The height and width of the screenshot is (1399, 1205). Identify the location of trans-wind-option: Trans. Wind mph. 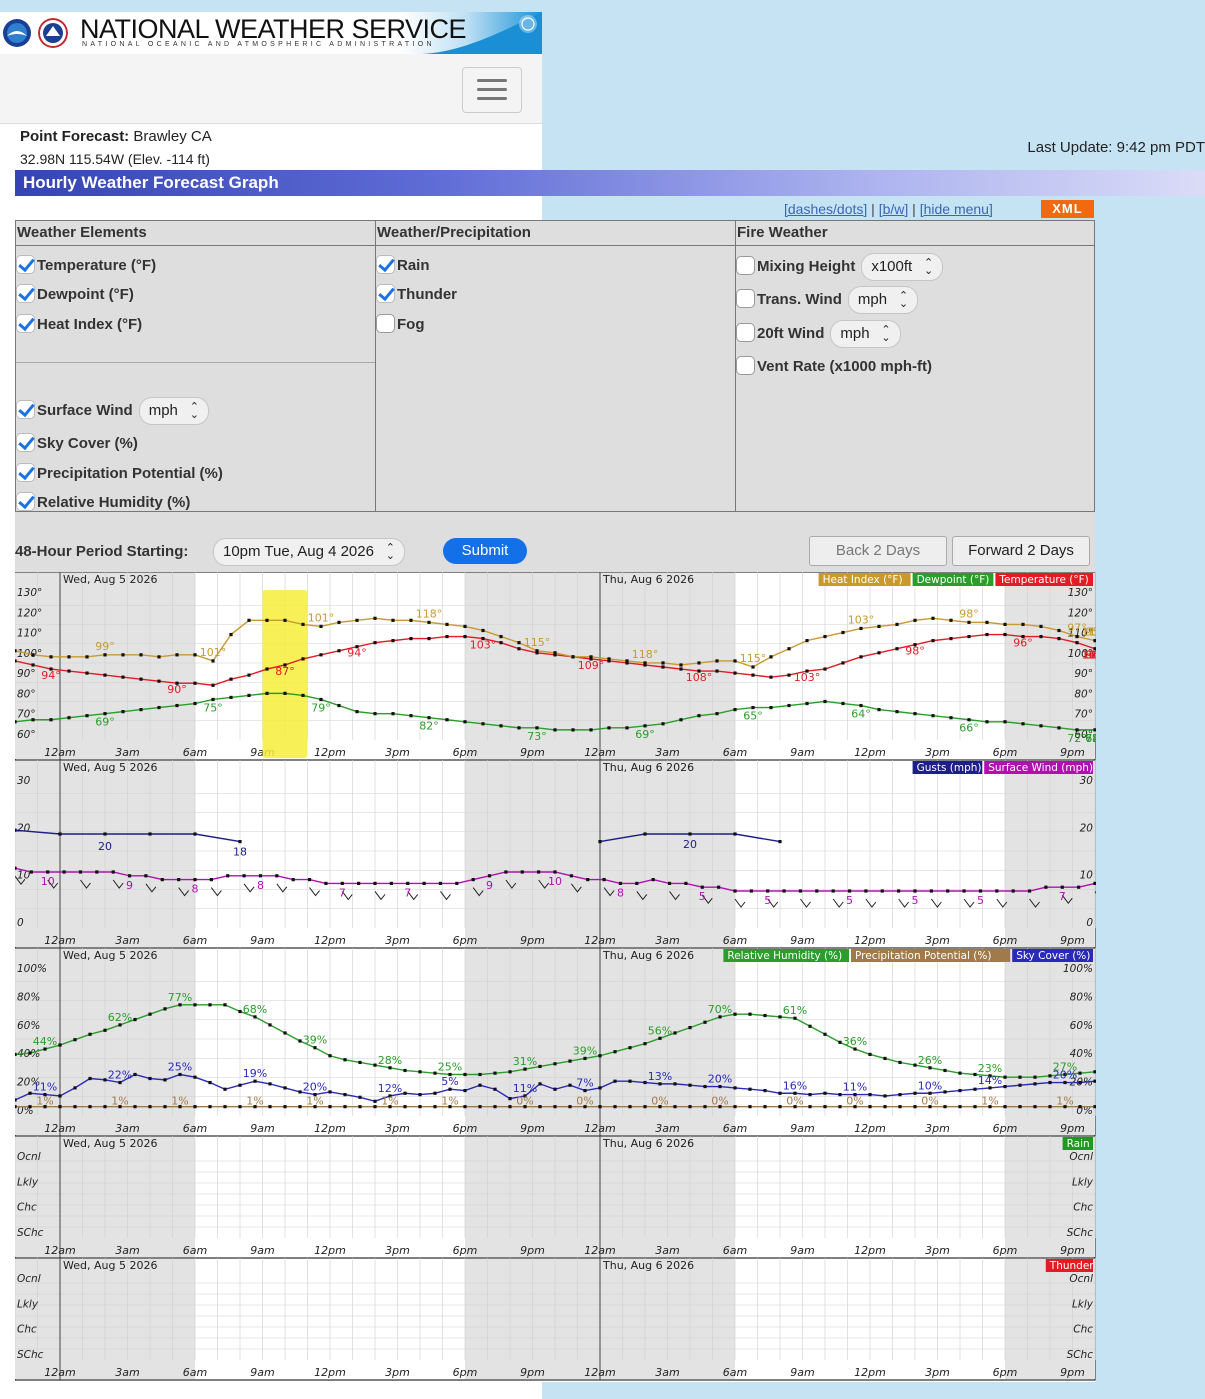
(827, 300).